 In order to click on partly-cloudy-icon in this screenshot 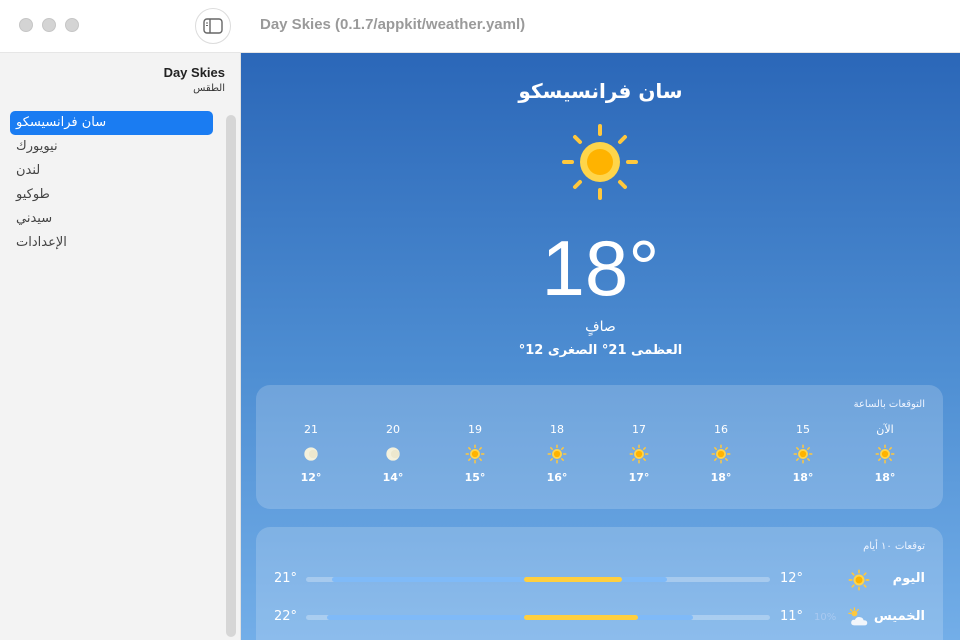, I will do `click(858, 616)`.